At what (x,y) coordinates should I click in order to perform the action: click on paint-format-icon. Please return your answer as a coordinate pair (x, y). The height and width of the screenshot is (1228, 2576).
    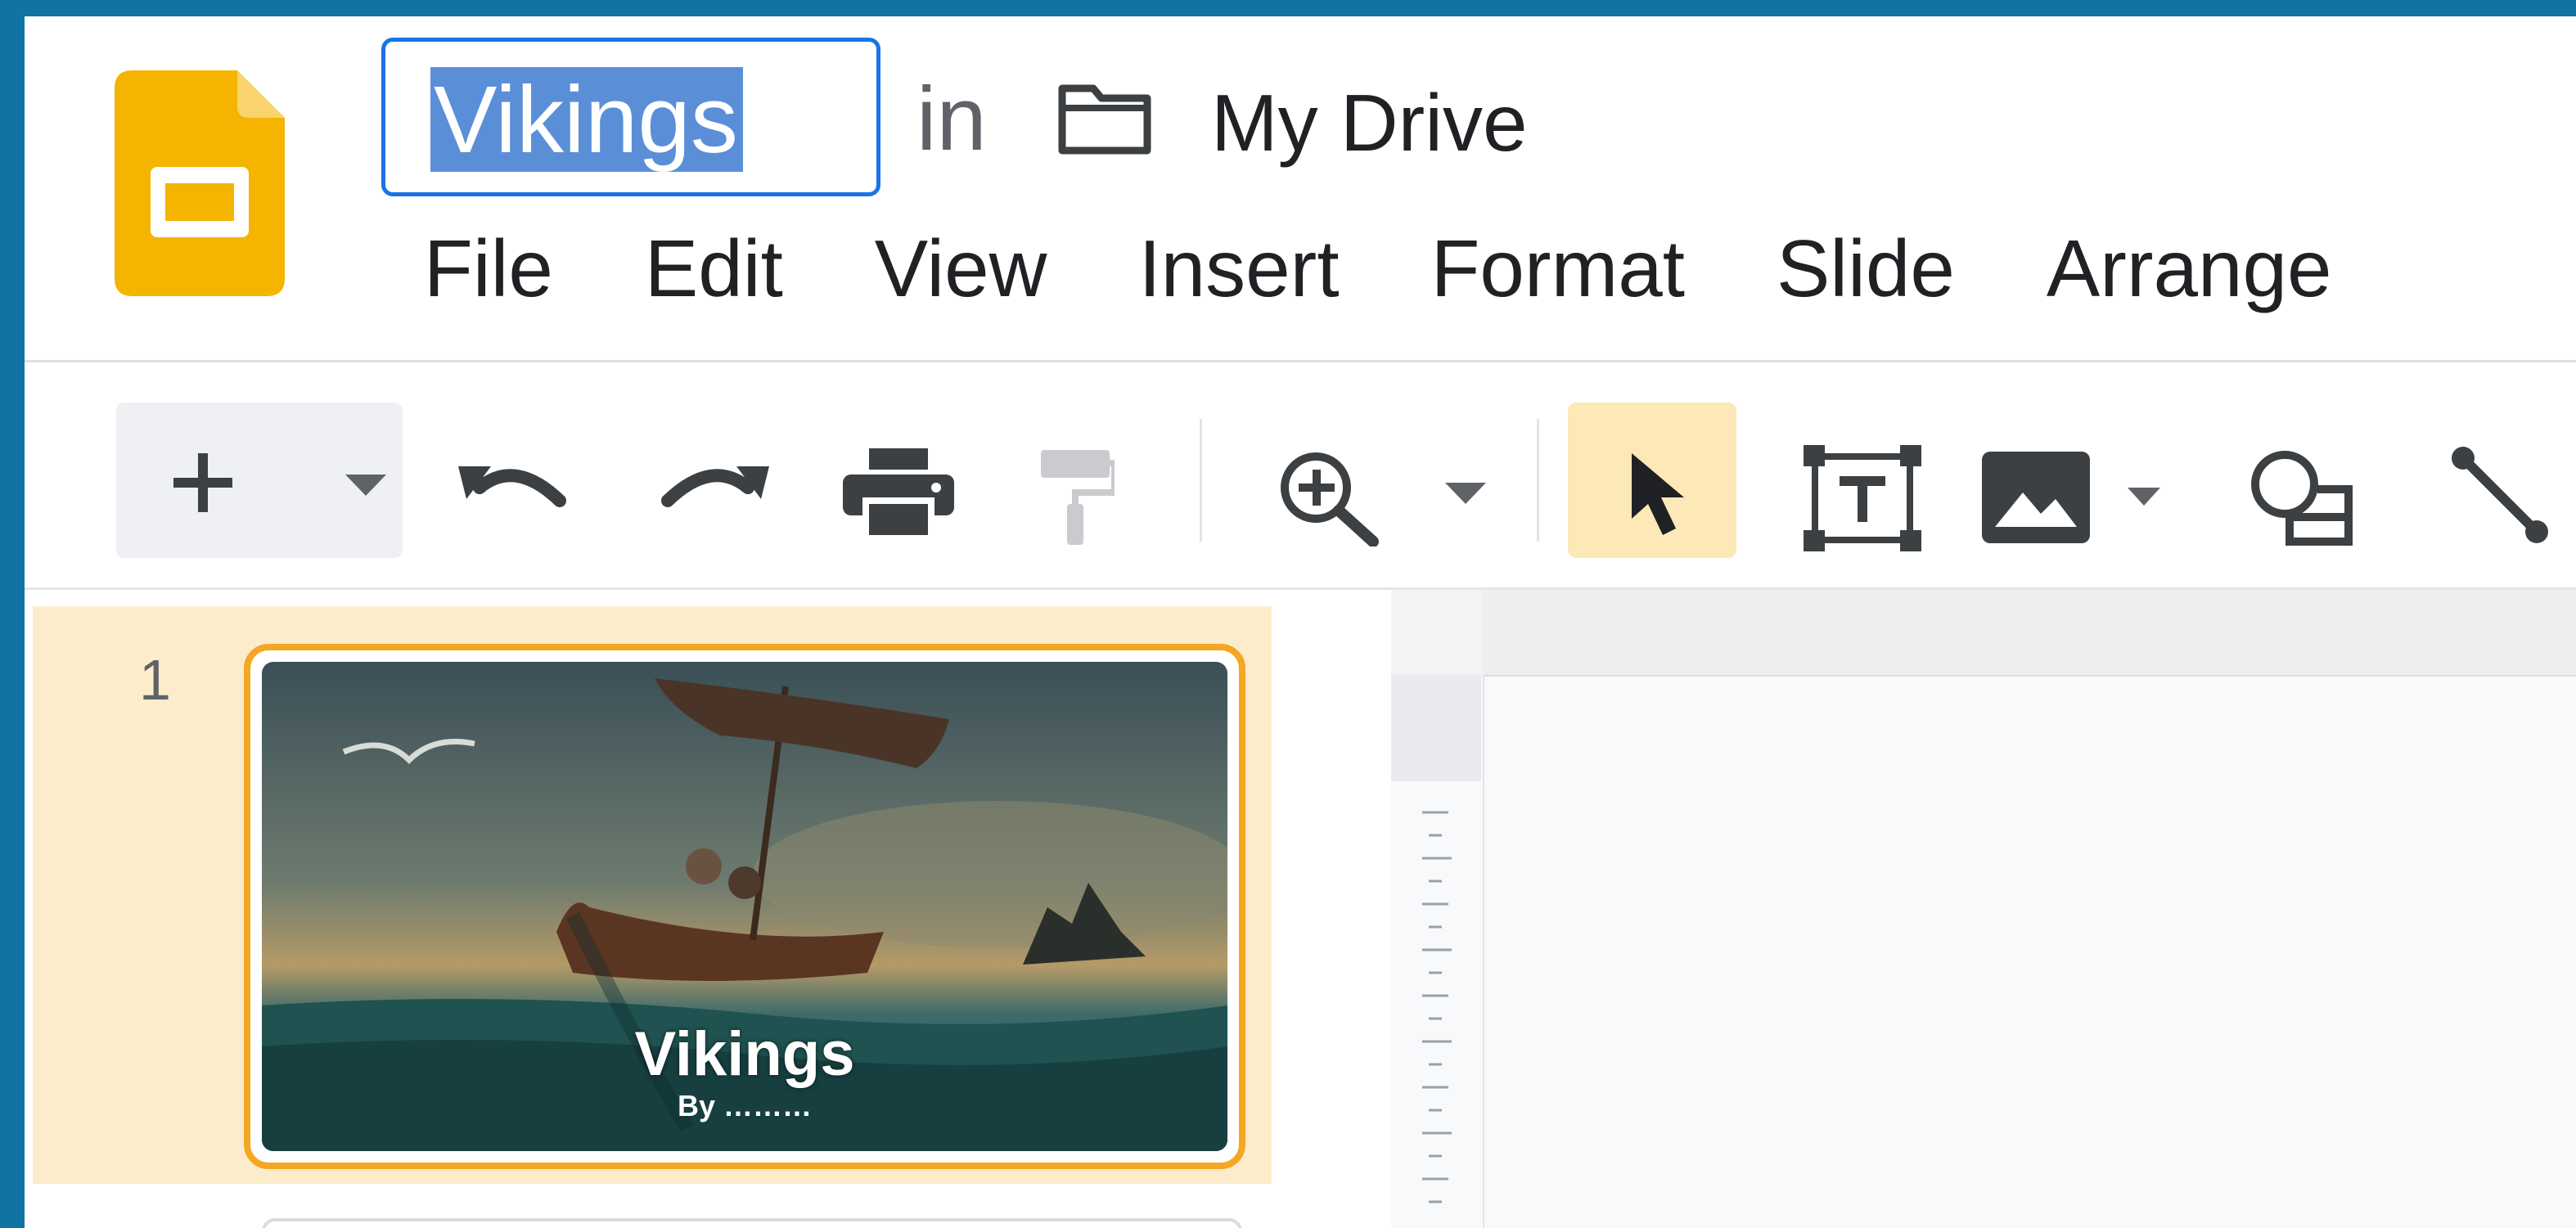
    Looking at the image, I should click on (1075, 496).